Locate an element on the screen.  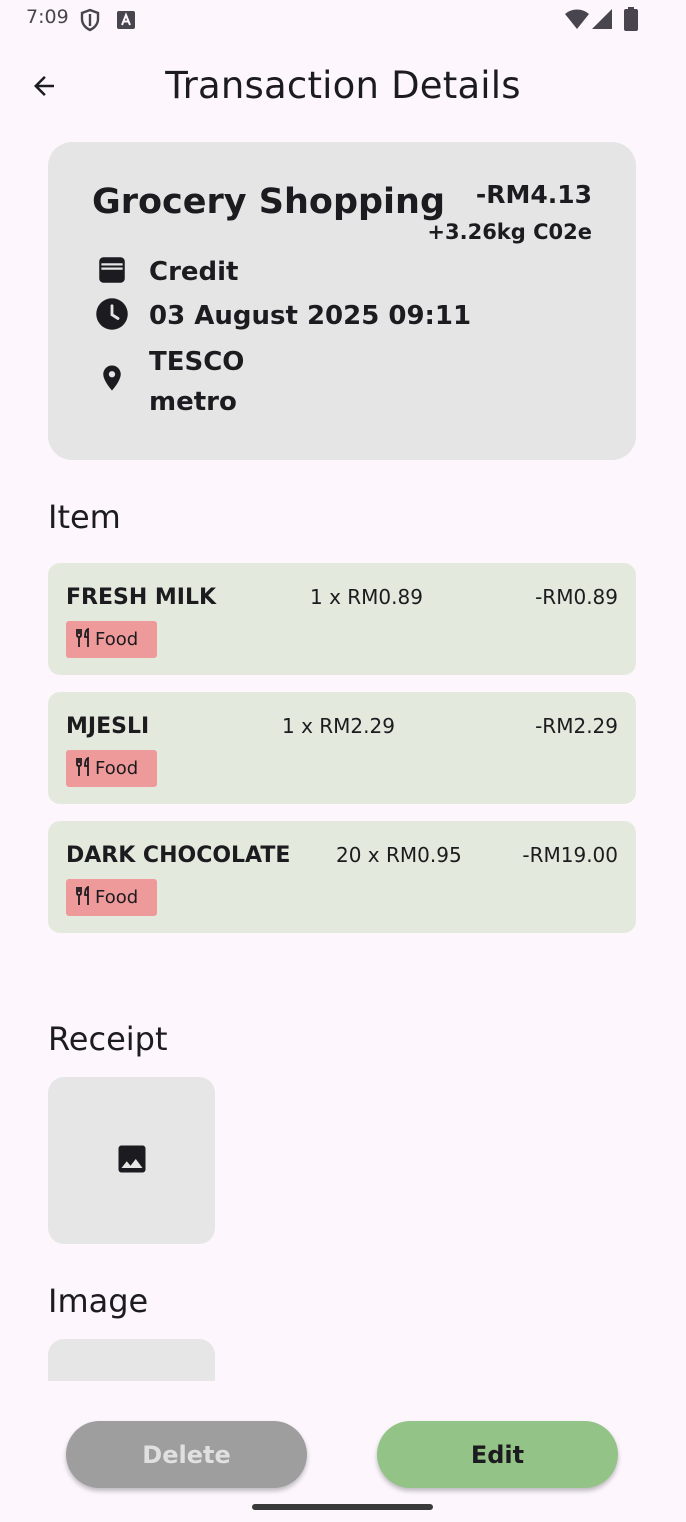
item-card: MJESLI 1 x RM2.29 -RM2.29 Food is located at coordinates (342, 748).